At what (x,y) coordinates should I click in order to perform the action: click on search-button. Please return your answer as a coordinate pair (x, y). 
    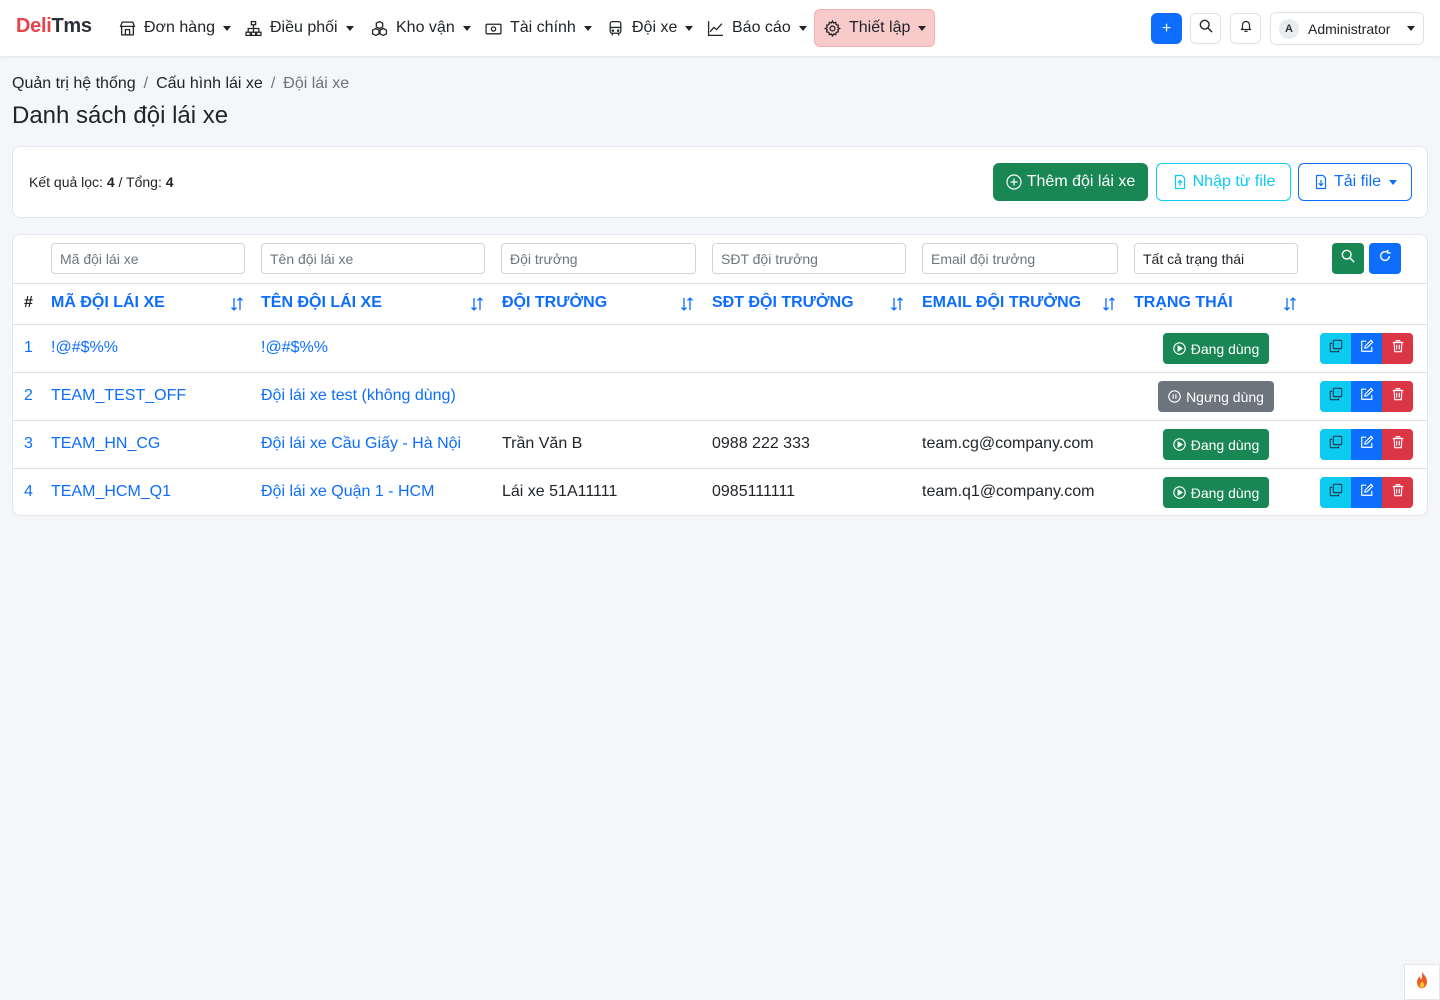
    Looking at the image, I should click on (1205, 28).